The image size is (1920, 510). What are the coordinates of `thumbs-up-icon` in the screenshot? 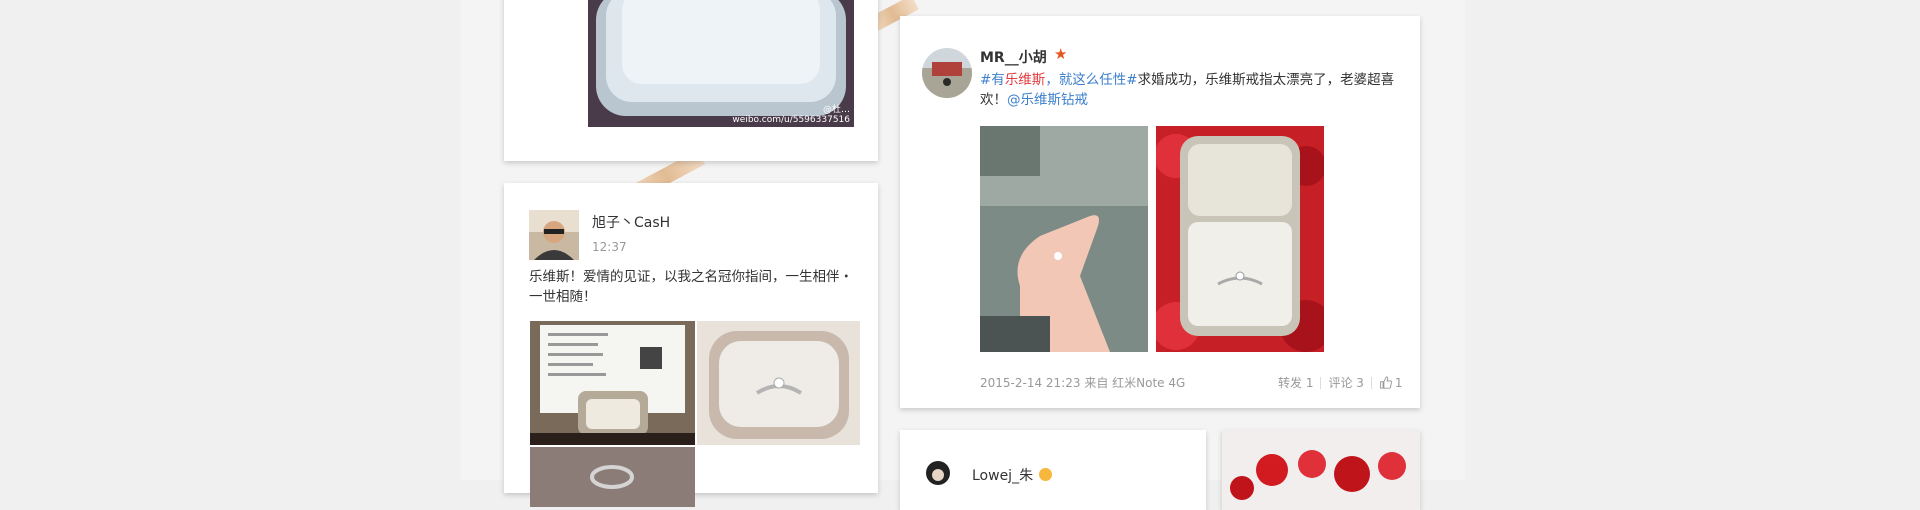 It's located at (1386, 382).